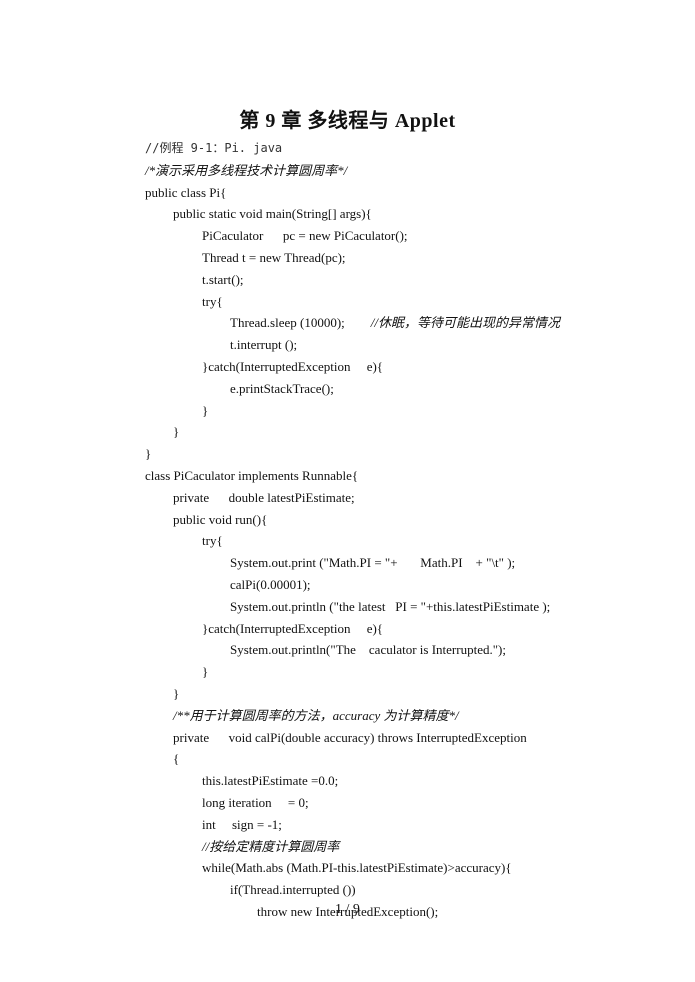 The image size is (695, 982). Describe the element at coordinates (271, 846) in the screenshot. I see `code-text: //按给定精度计算圆周率` at that location.